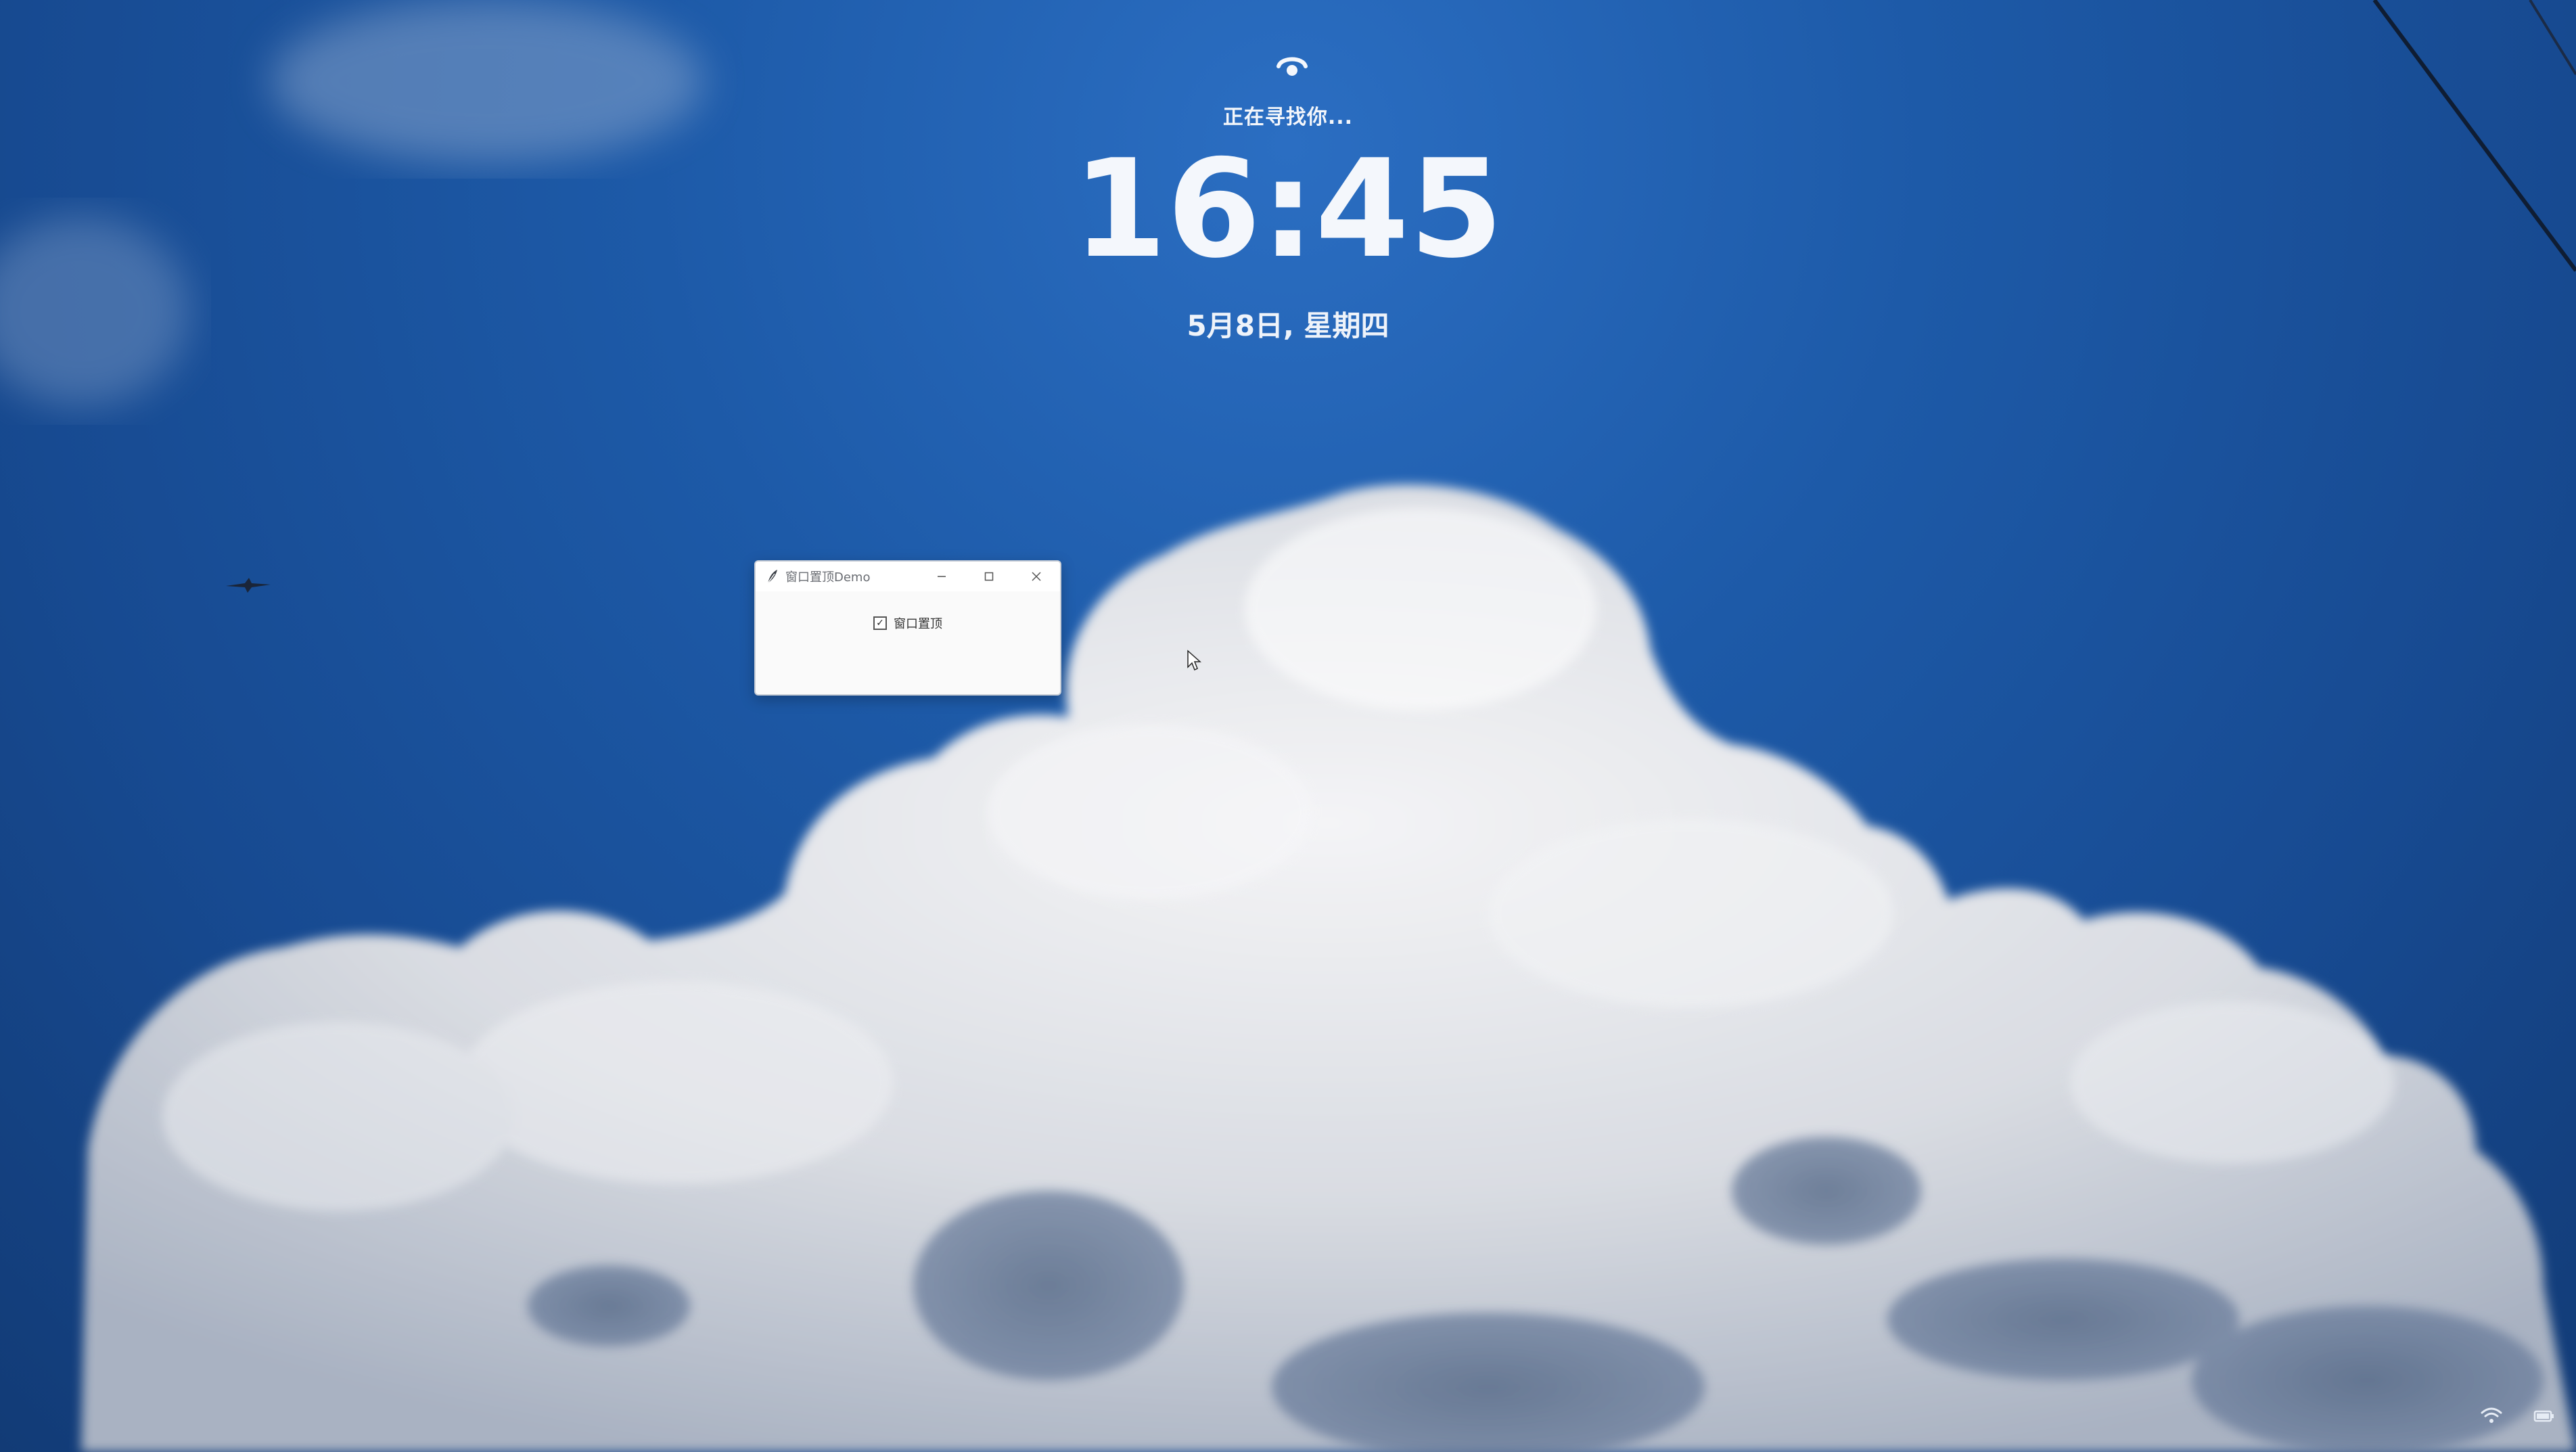  I want to click on wifi-icon, so click(2491, 1415).